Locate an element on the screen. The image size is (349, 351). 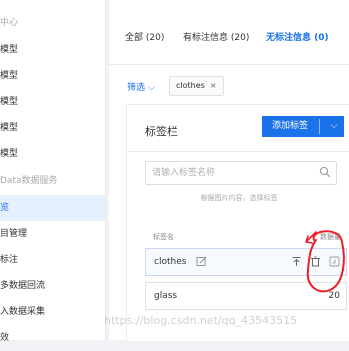
tab-unannotated: 无标注信息 (0) is located at coordinates (297, 36).